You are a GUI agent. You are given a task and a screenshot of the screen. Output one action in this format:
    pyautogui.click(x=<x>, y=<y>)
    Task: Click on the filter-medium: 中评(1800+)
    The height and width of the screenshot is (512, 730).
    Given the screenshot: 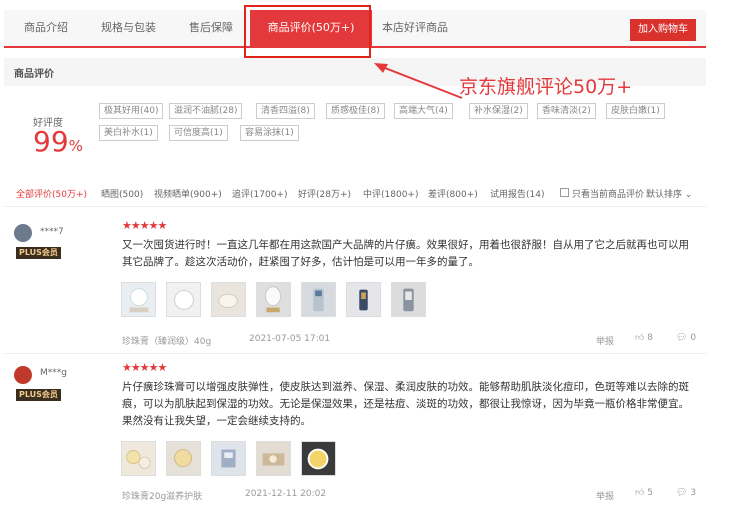 What is the action you would take?
    pyautogui.click(x=390, y=193)
    